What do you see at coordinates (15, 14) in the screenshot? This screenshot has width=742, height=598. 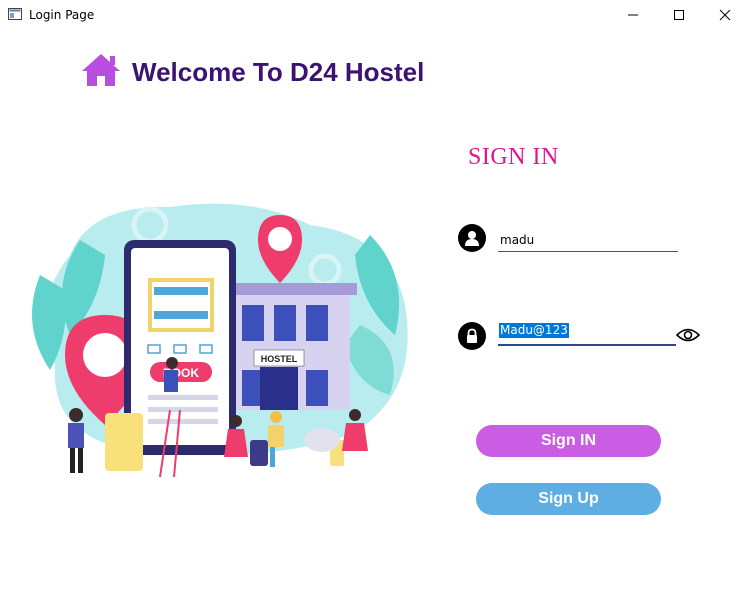 I see `app-icon` at bounding box center [15, 14].